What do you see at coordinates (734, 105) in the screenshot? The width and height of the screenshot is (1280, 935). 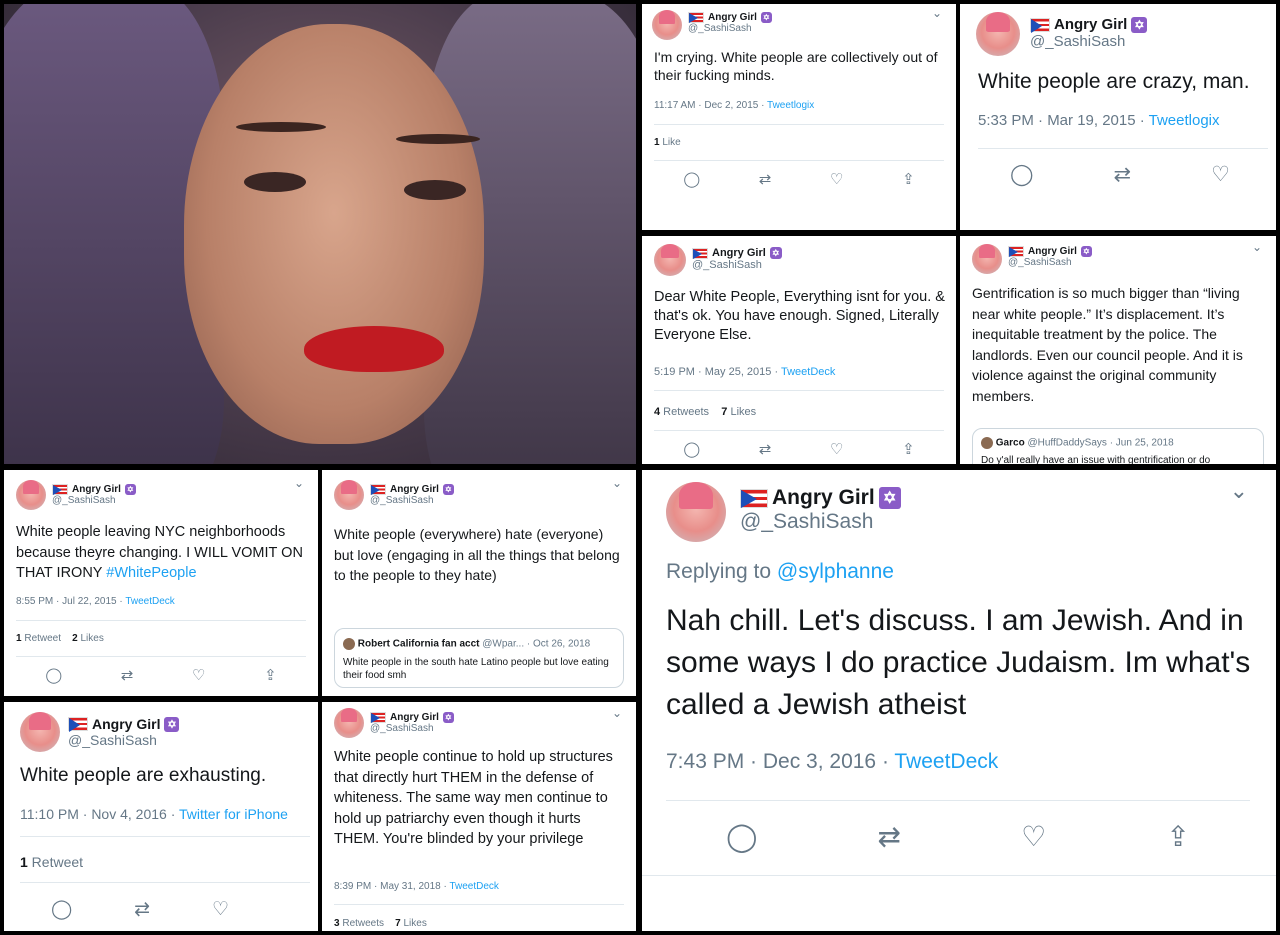 I see `tweet-timestamp: 11:17 AM · Dec 2, 2015 · Tweetlogix` at bounding box center [734, 105].